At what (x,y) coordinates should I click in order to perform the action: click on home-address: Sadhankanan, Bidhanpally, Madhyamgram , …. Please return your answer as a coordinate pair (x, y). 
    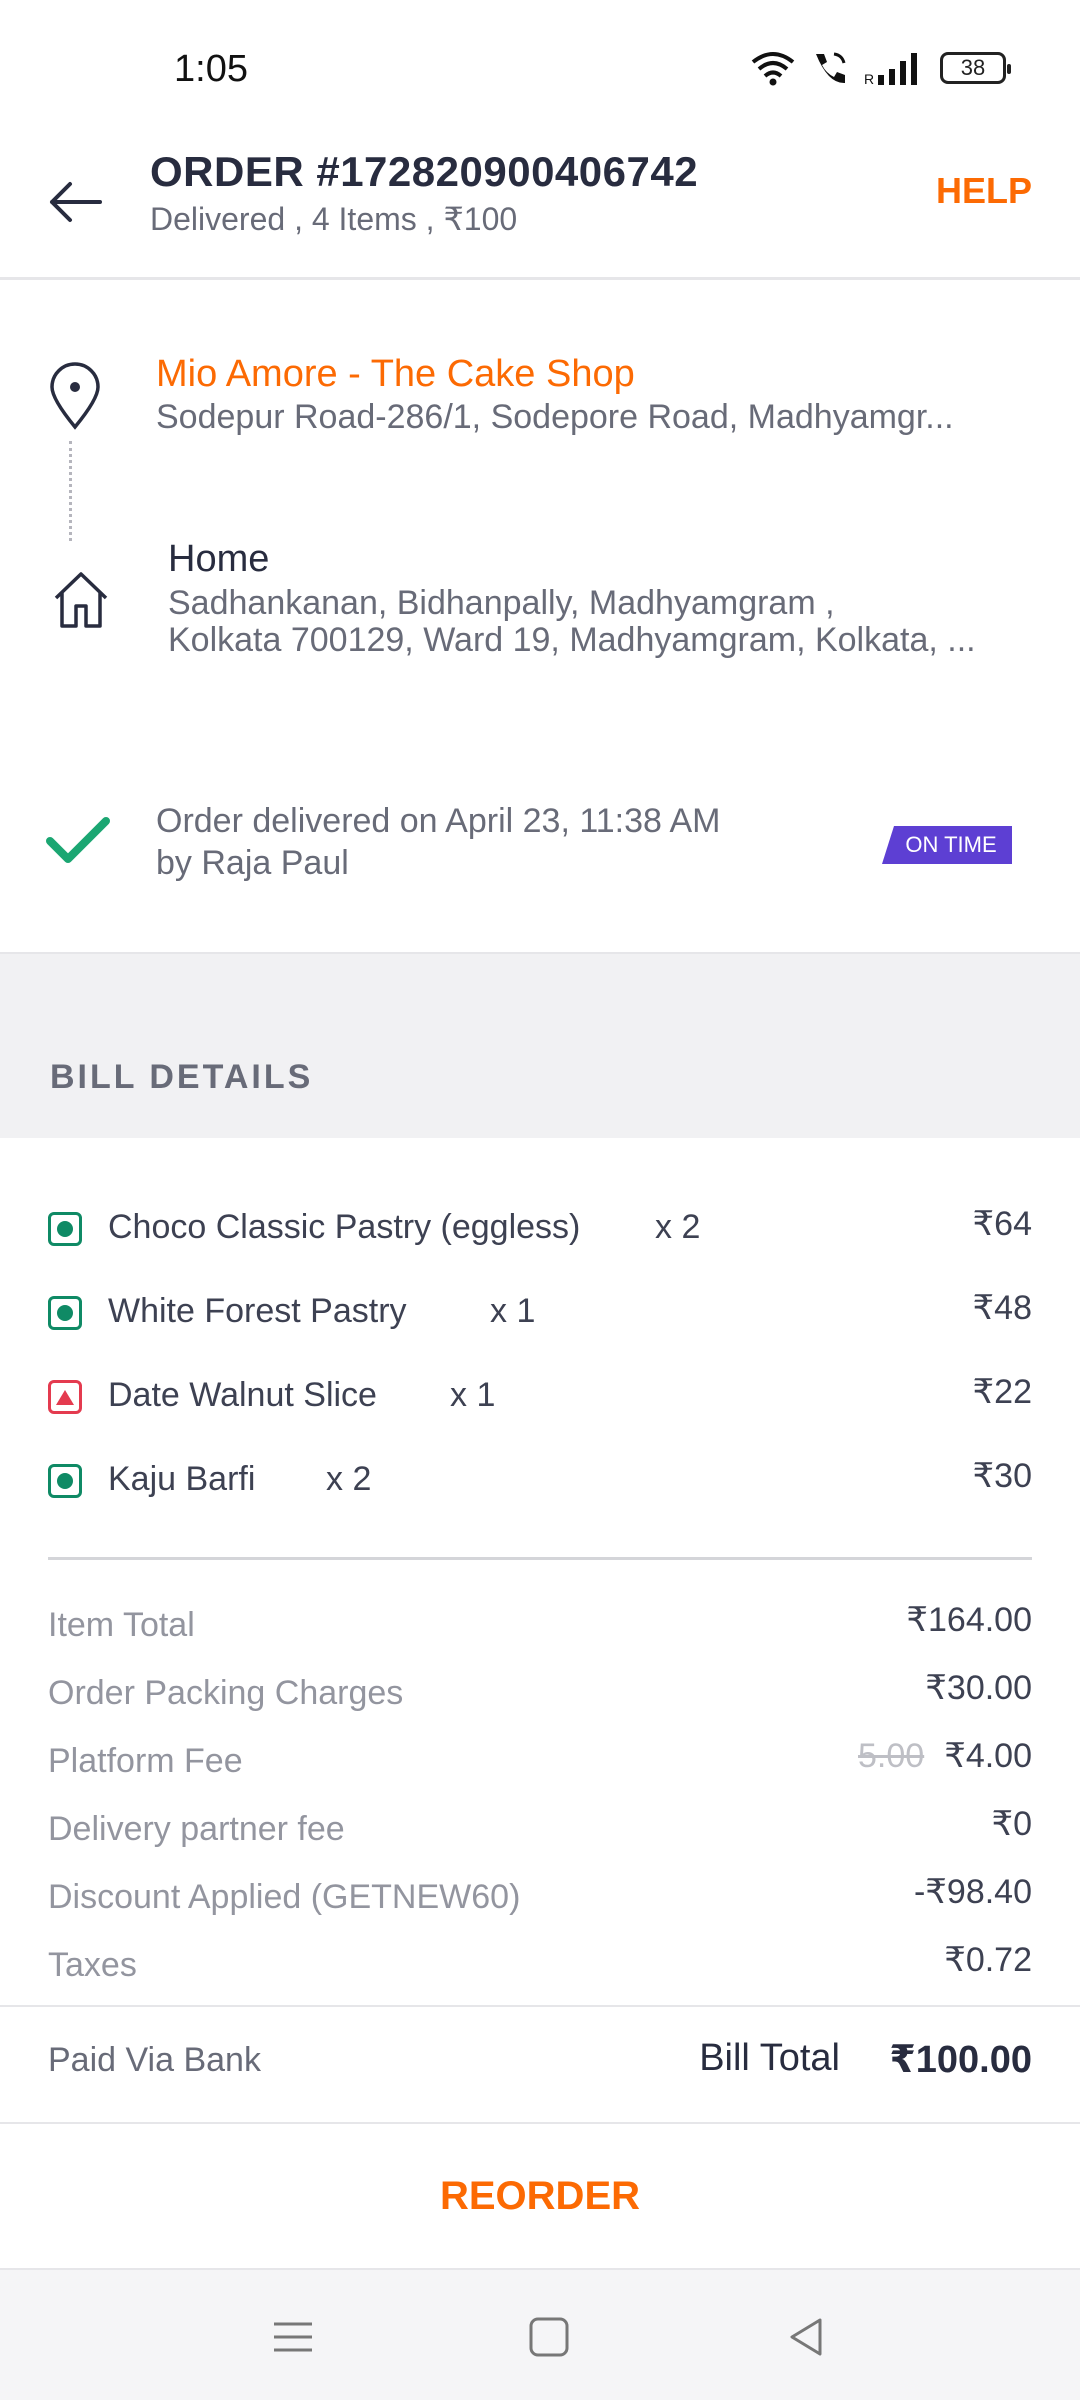
    Looking at the image, I should click on (603, 622).